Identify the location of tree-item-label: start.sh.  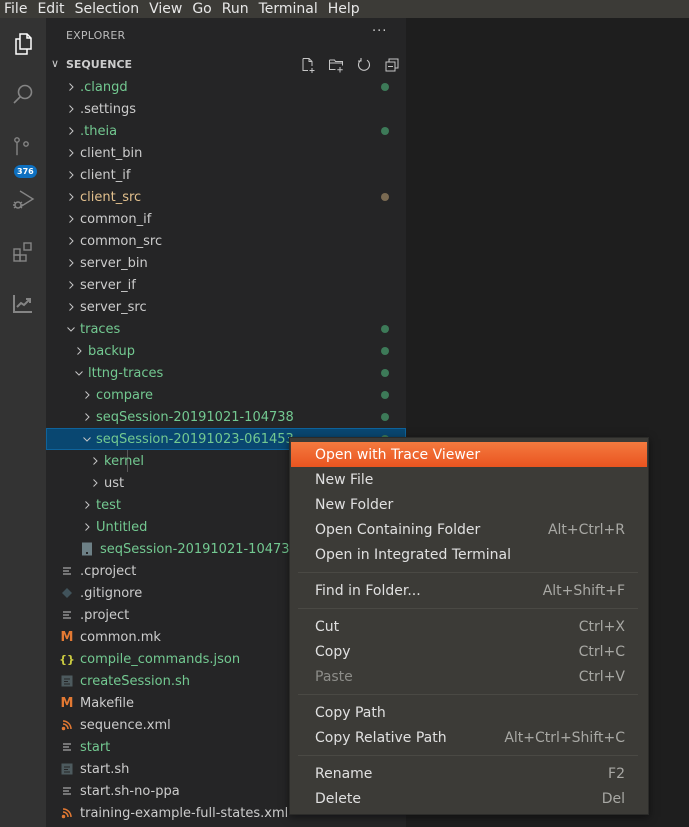
(105, 769).